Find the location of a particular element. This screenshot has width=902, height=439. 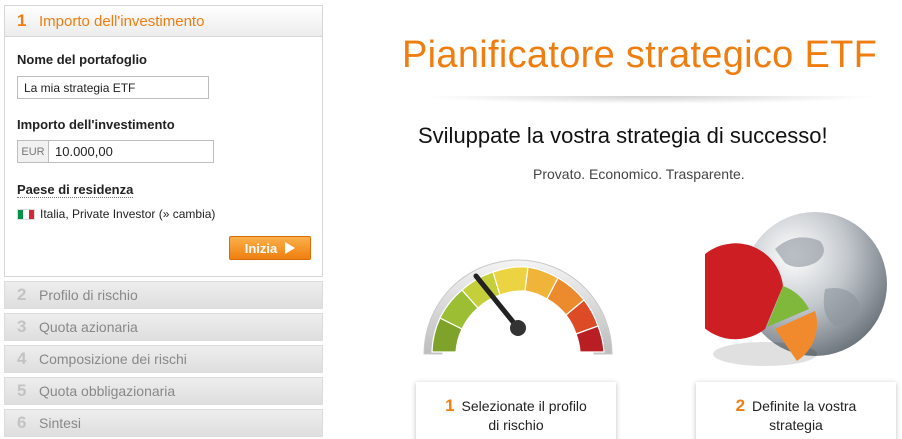

country-selection: Italia, Private Investor (» cambia) is located at coordinates (116, 214).